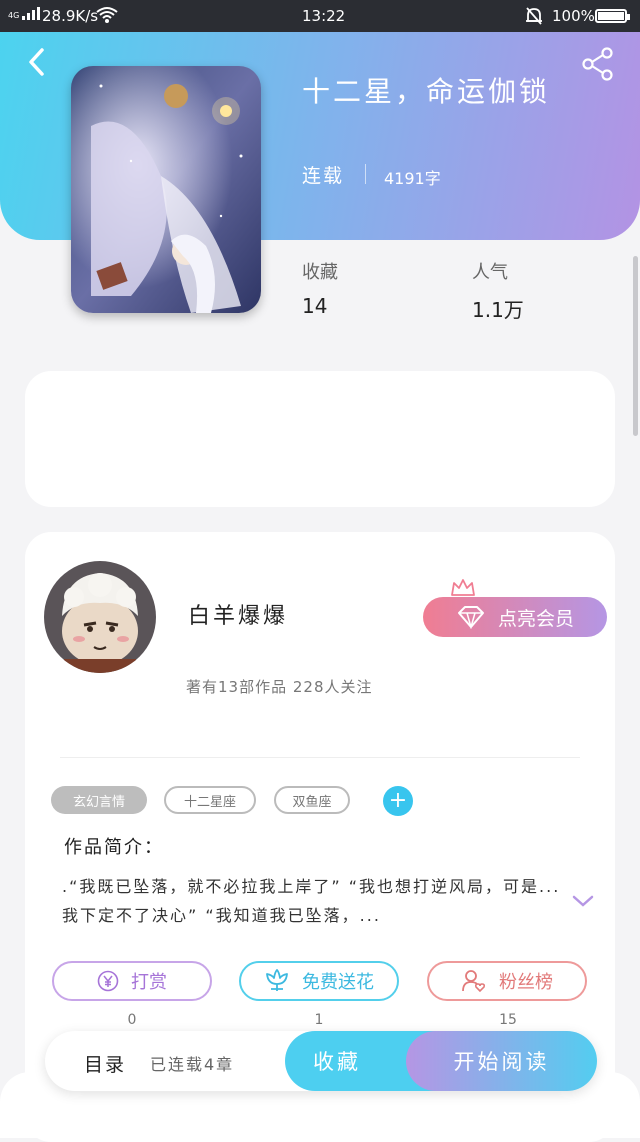 The height and width of the screenshot is (1142, 640). What do you see at coordinates (105, 1063) in the screenshot?
I see `table-of-contents-button: 目录` at bounding box center [105, 1063].